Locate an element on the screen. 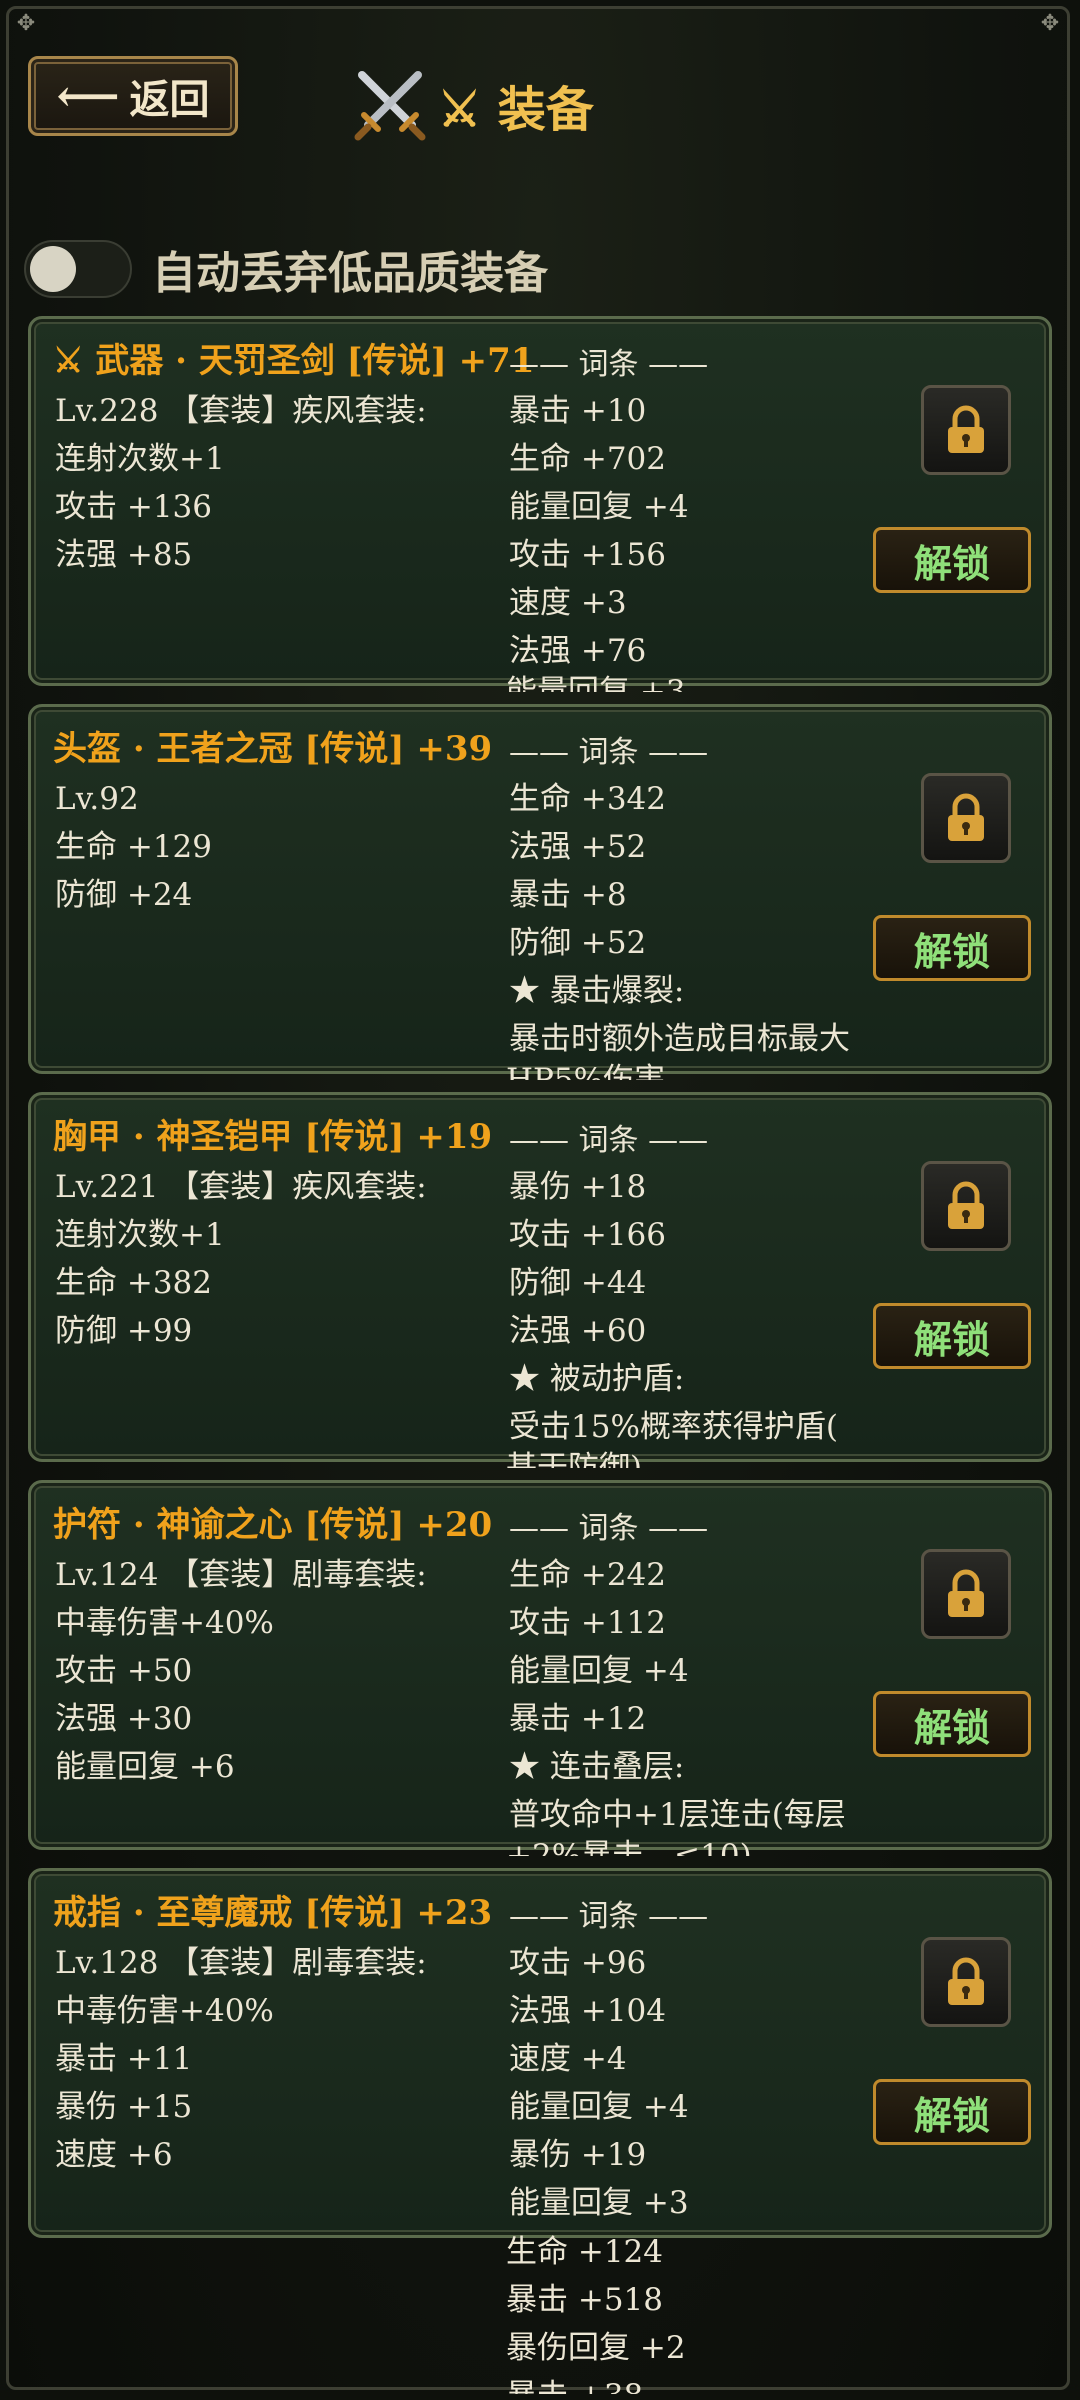 The width and height of the screenshot is (1080, 2400). affix-line: 暴击 +10 is located at coordinates (578, 411).